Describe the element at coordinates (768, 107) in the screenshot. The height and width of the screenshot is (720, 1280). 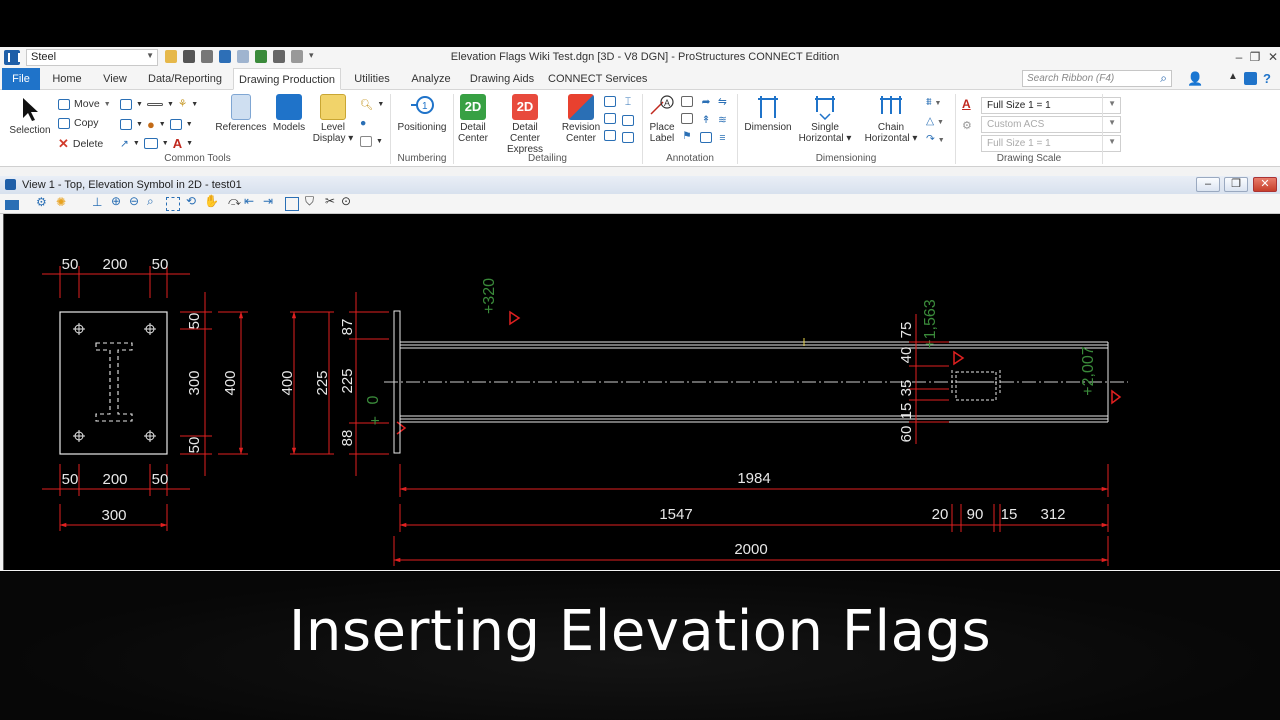
I see `dimension-icon` at that location.